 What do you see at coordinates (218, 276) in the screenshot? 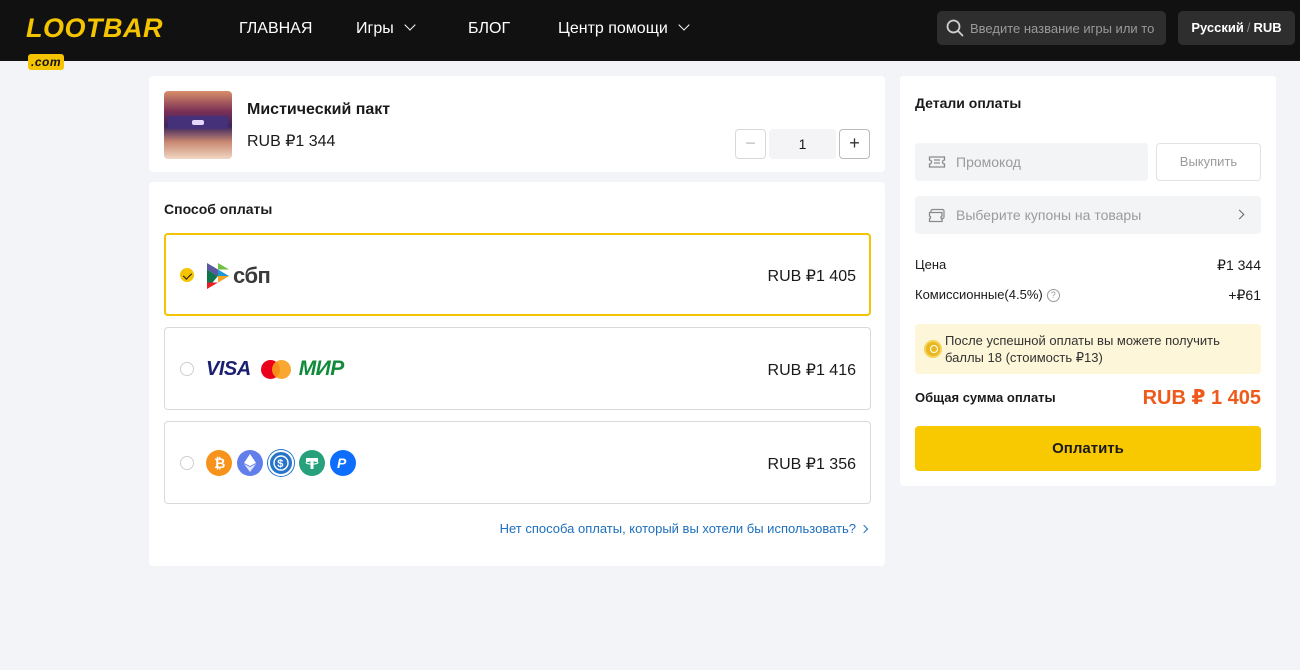
I see `sbp-icon` at bounding box center [218, 276].